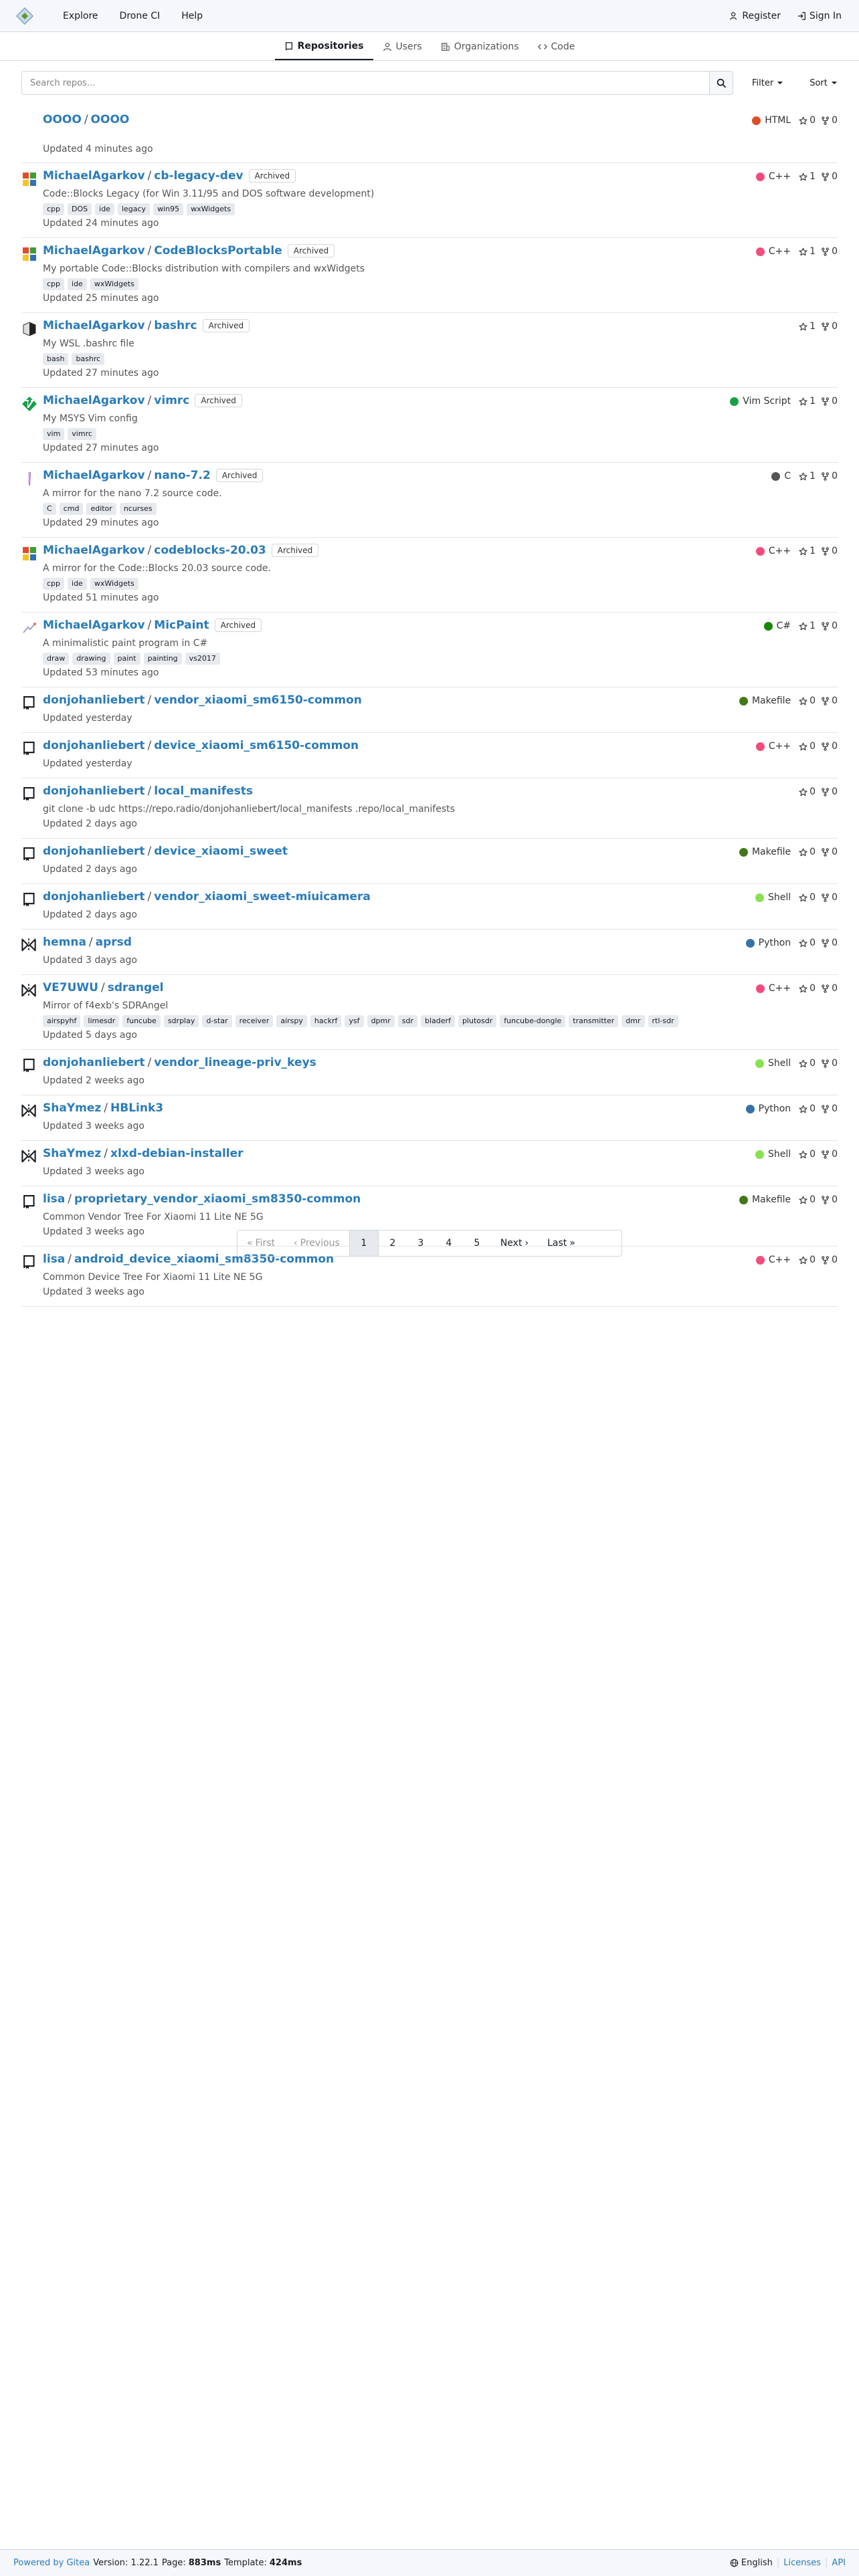 The width and height of the screenshot is (859, 2576). What do you see at coordinates (136, 987) in the screenshot?
I see `repo-name-link: sdrangel` at bounding box center [136, 987].